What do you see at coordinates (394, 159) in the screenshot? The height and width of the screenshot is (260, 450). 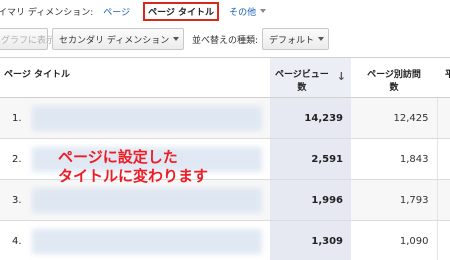 I see `row-unique-pageviews: 1,843` at bounding box center [394, 159].